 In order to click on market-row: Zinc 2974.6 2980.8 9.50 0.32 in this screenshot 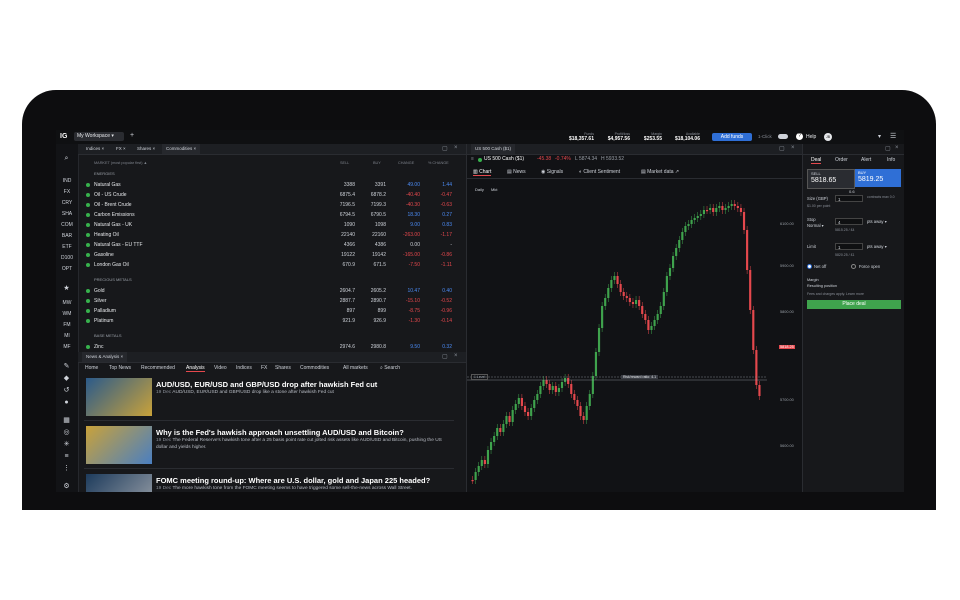, I will do `click(267, 347)`.